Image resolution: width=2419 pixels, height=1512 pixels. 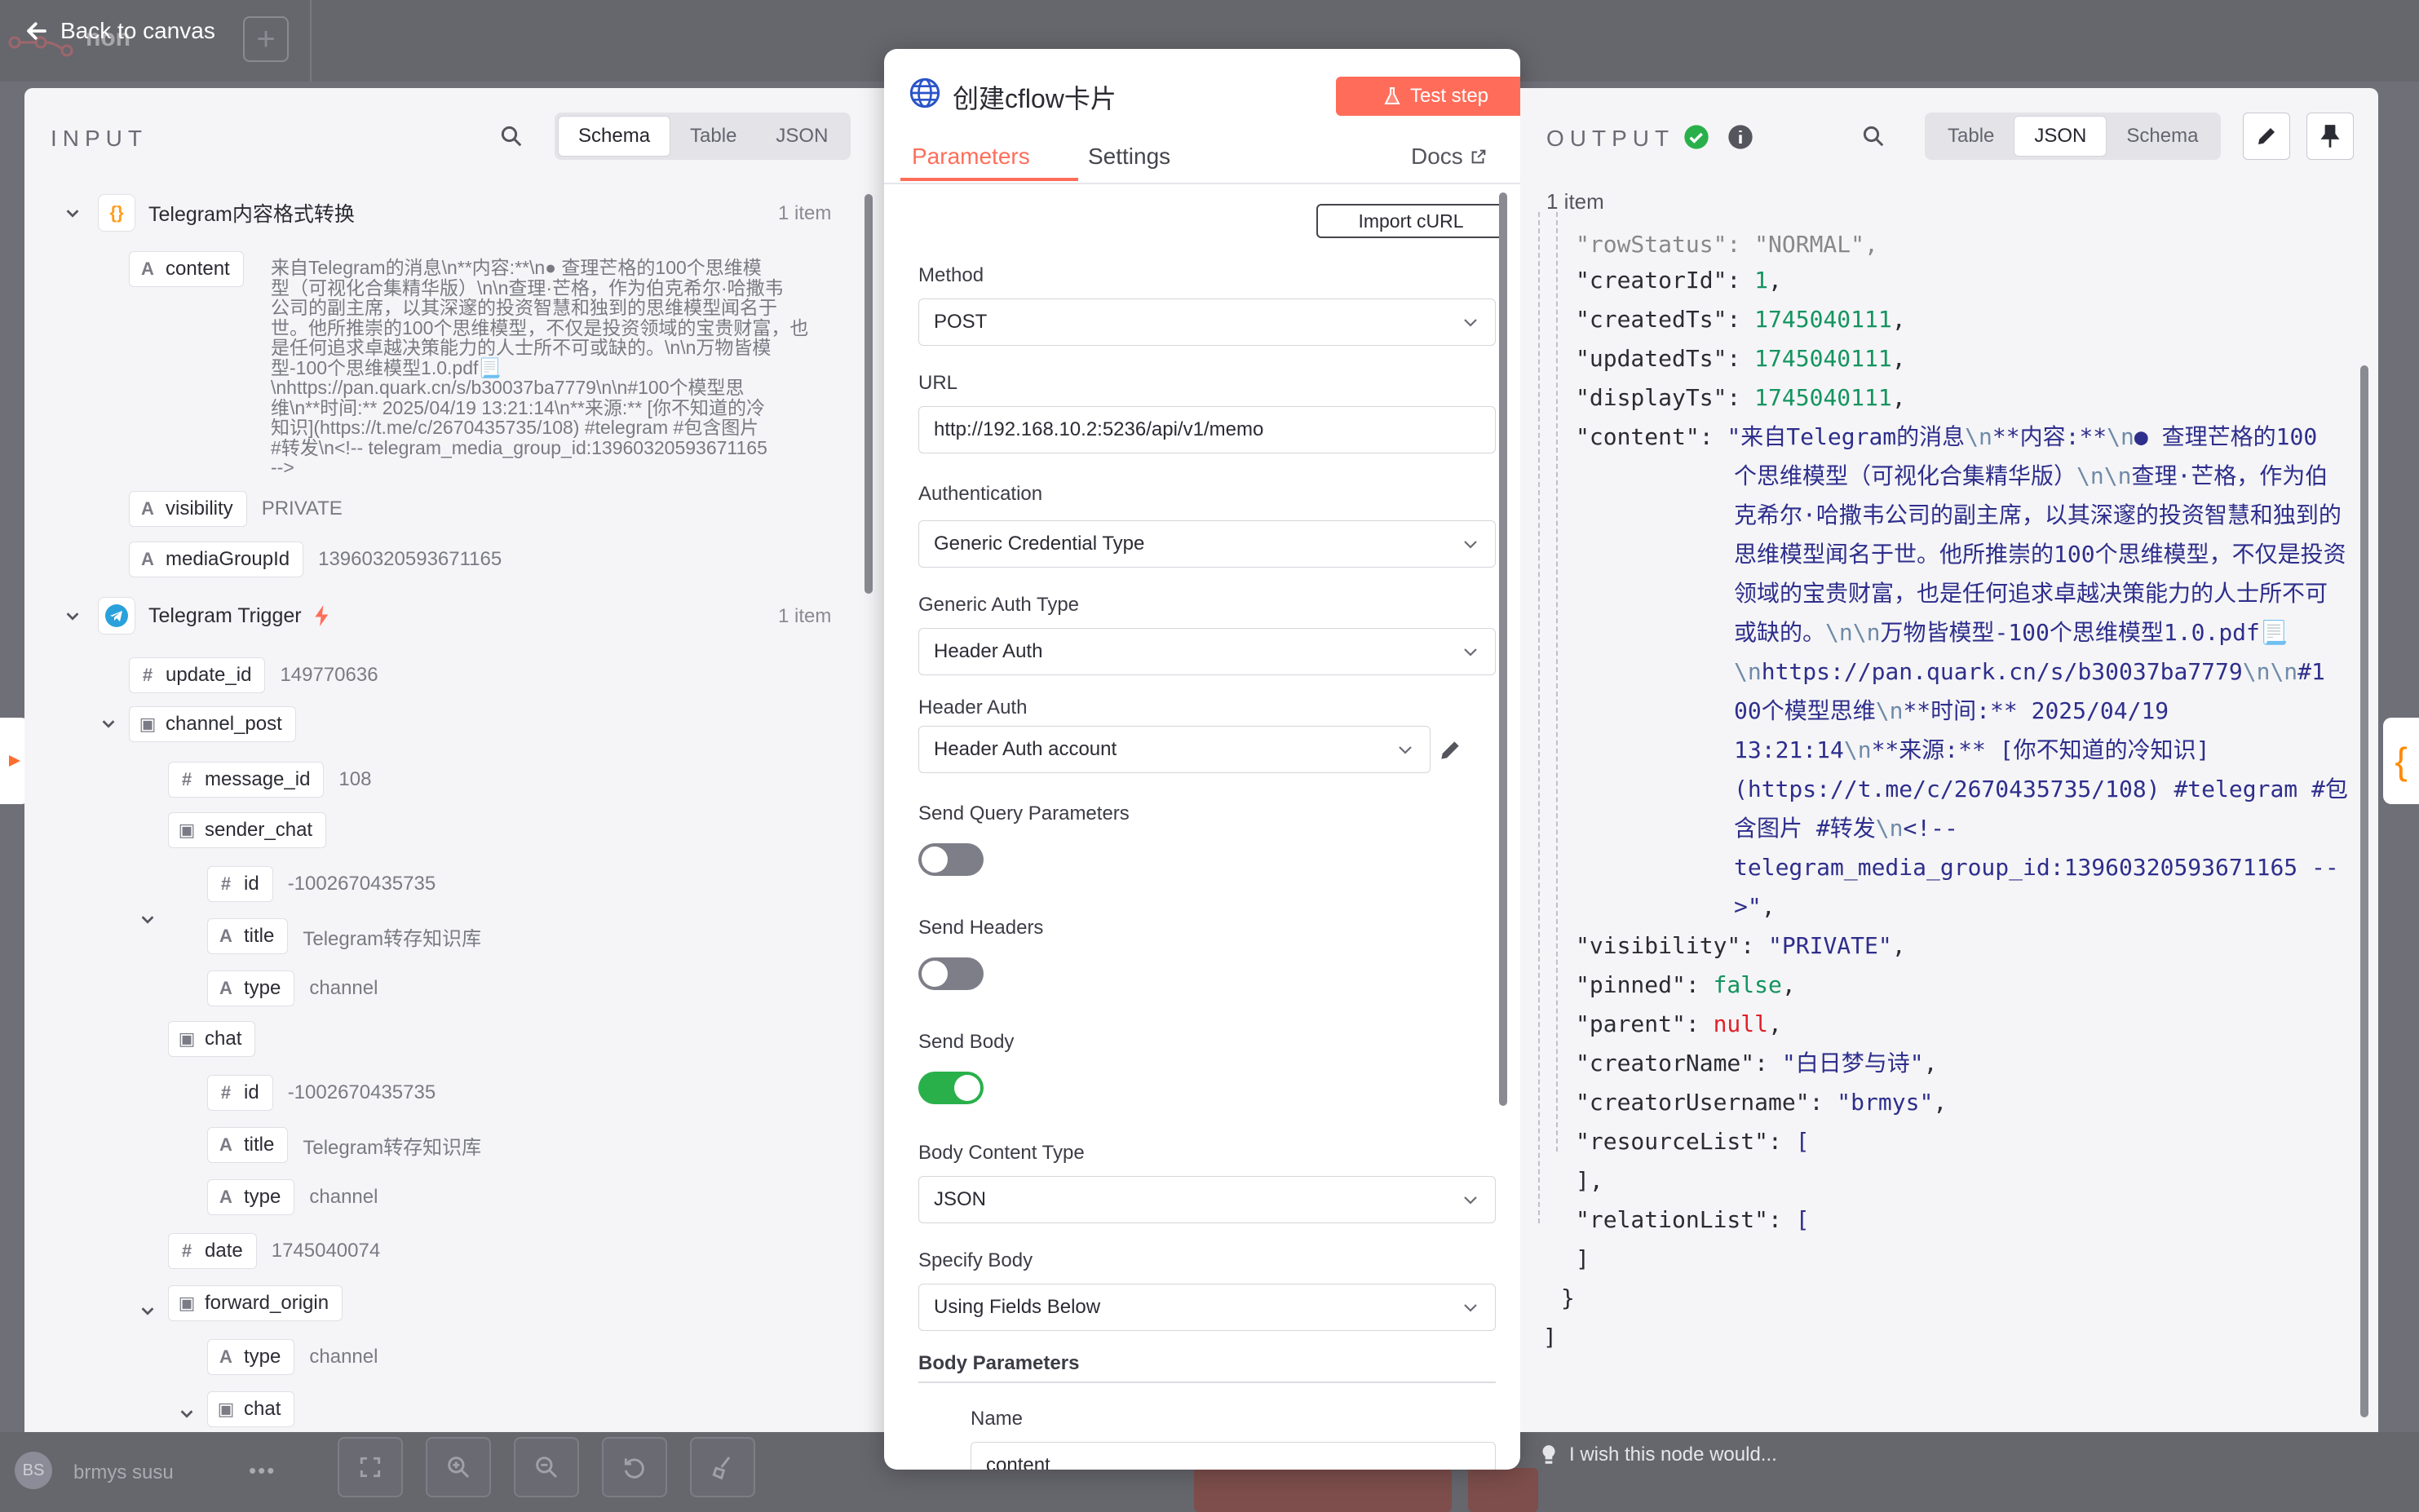 What do you see at coordinates (1741, 358) in the screenshot?
I see `json-line: "updatedTs": 1745040111,` at bounding box center [1741, 358].